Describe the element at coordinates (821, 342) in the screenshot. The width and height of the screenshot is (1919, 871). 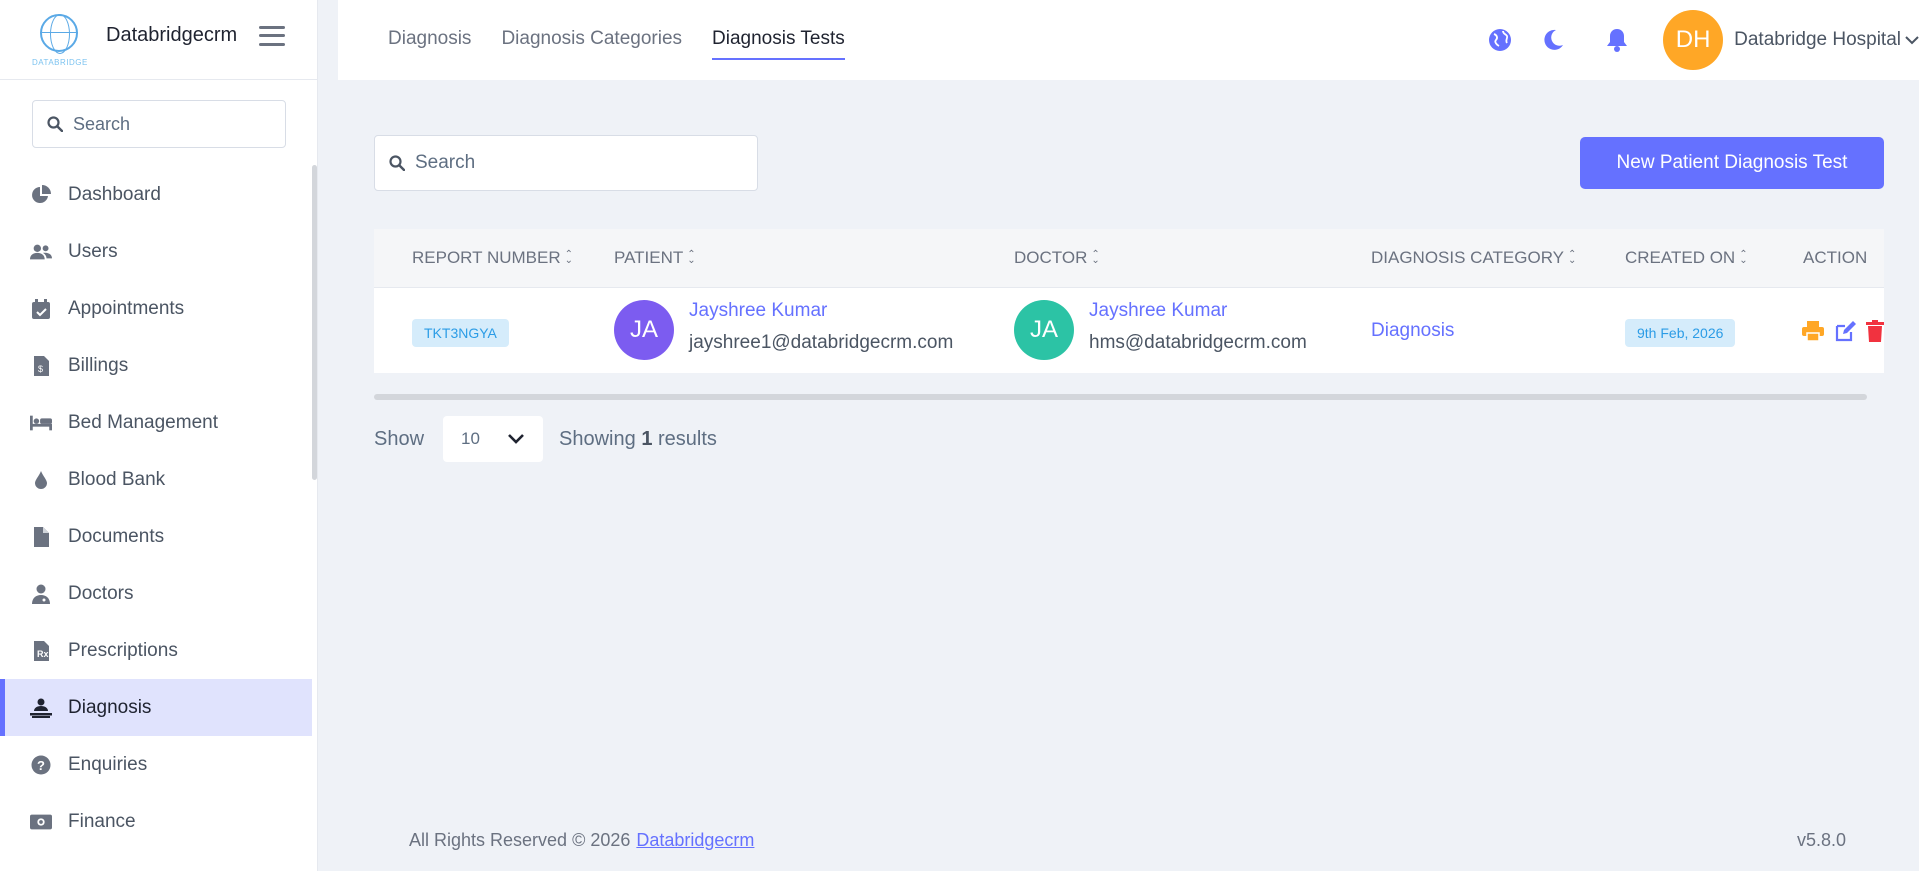
I see `patient-email: jayshree1@databridgecrm.com` at that location.